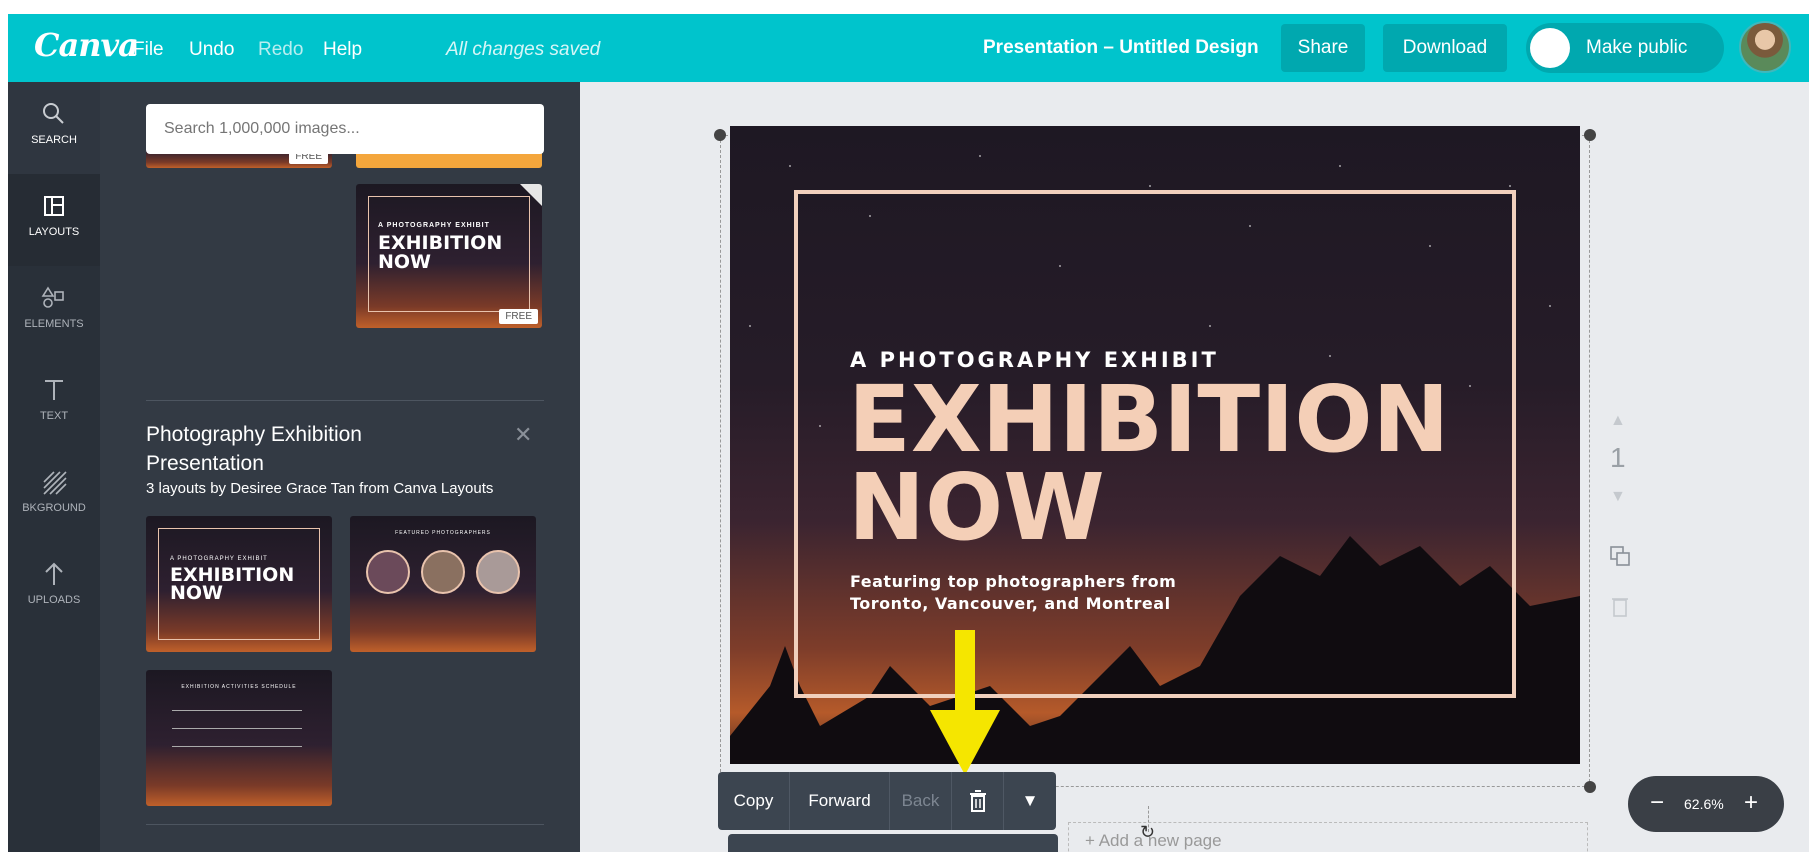  I want to click on more-options-button: ▼, so click(1030, 801).